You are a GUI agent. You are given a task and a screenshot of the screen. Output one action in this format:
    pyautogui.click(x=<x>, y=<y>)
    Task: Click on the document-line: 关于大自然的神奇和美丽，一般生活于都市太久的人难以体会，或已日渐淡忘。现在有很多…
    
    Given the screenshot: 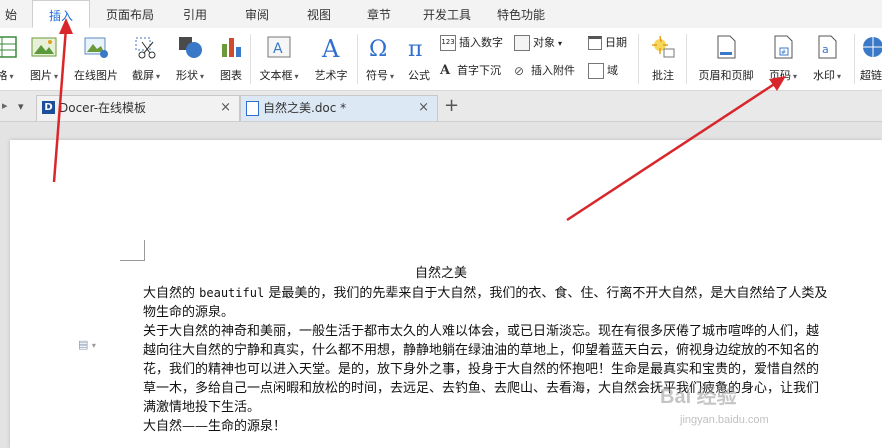 What is the action you would take?
    pyautogui.click(x=481, y=331)
    